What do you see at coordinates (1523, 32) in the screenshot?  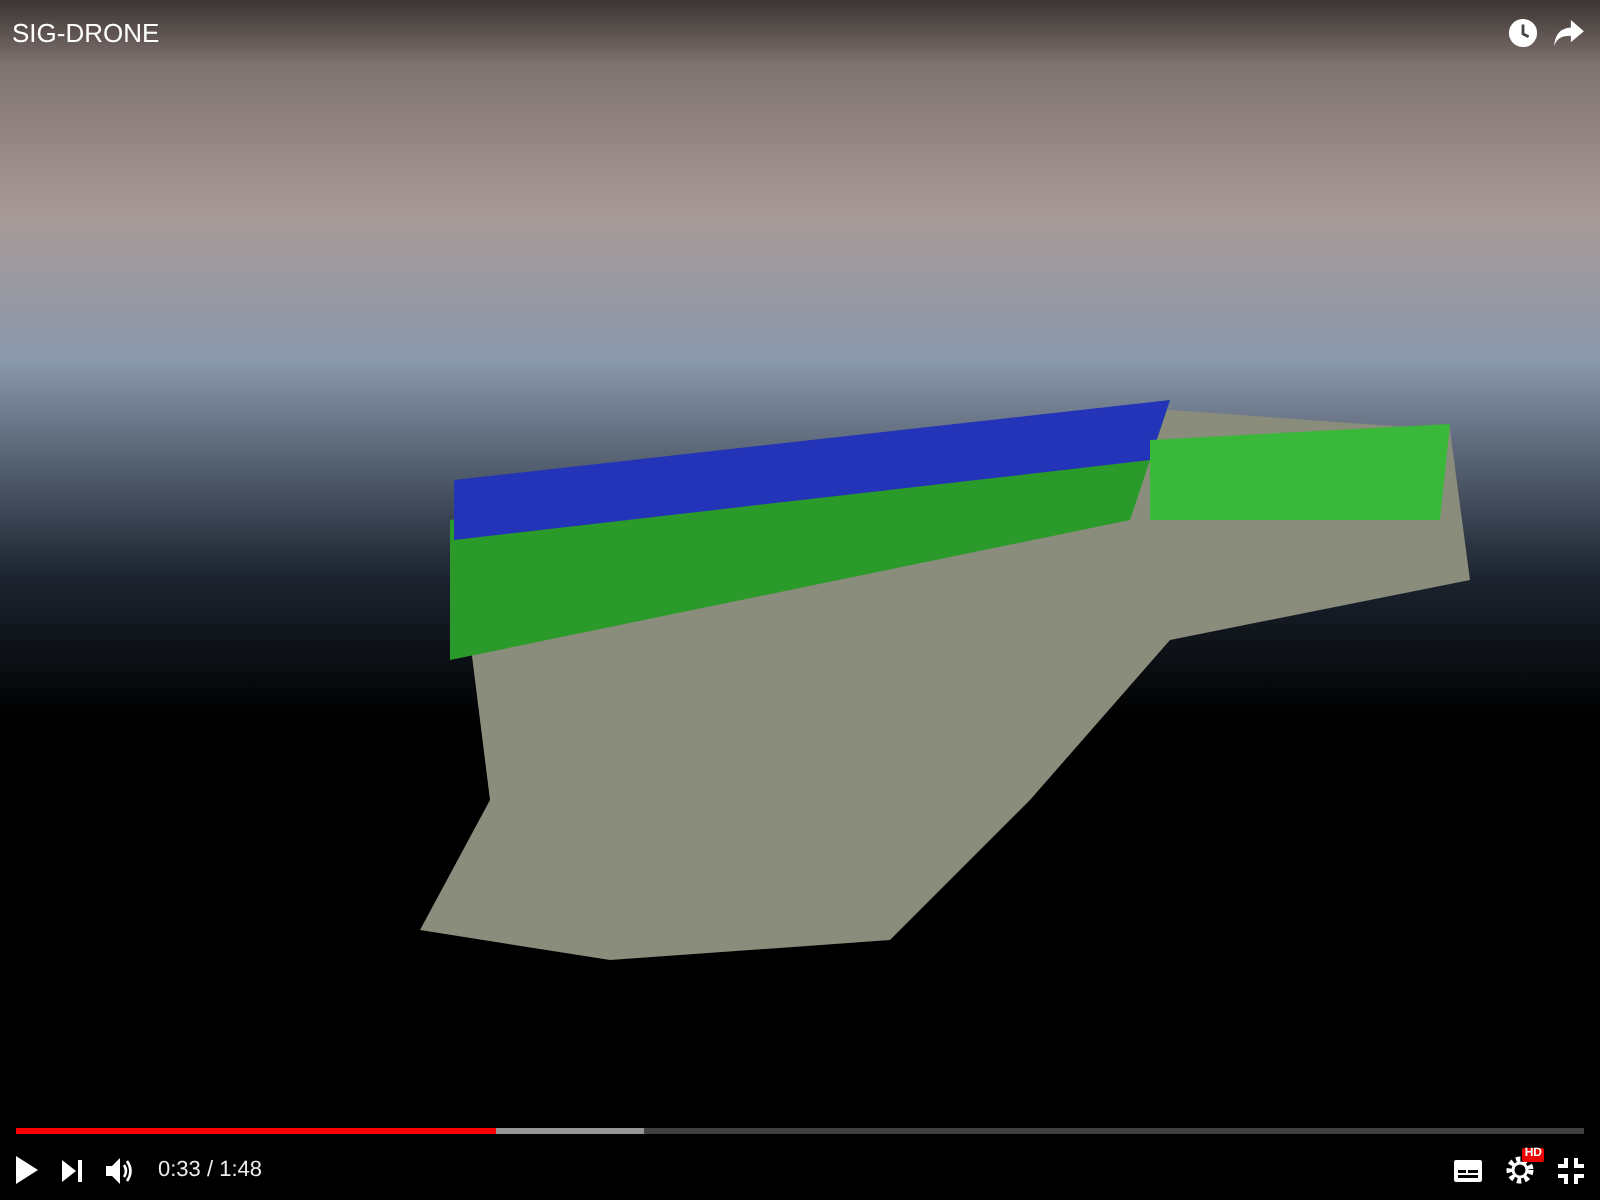 I see `clock-icon` at bounding box center [1523, 32].